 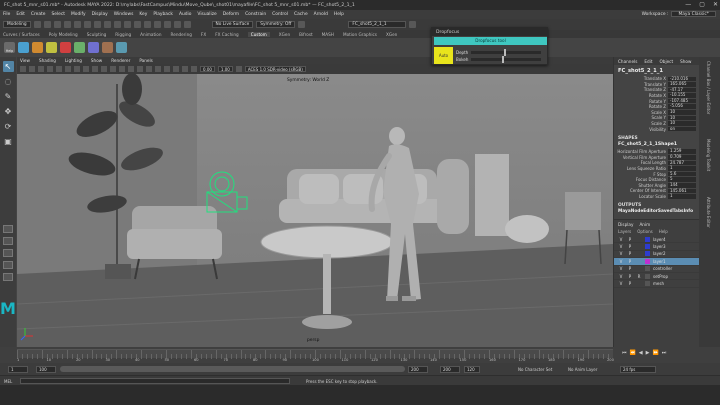 What do you see at coordinates (321, 14) in the screenshot?
I see `menu-arnold: Arnold` at bounding box center [321, 14].